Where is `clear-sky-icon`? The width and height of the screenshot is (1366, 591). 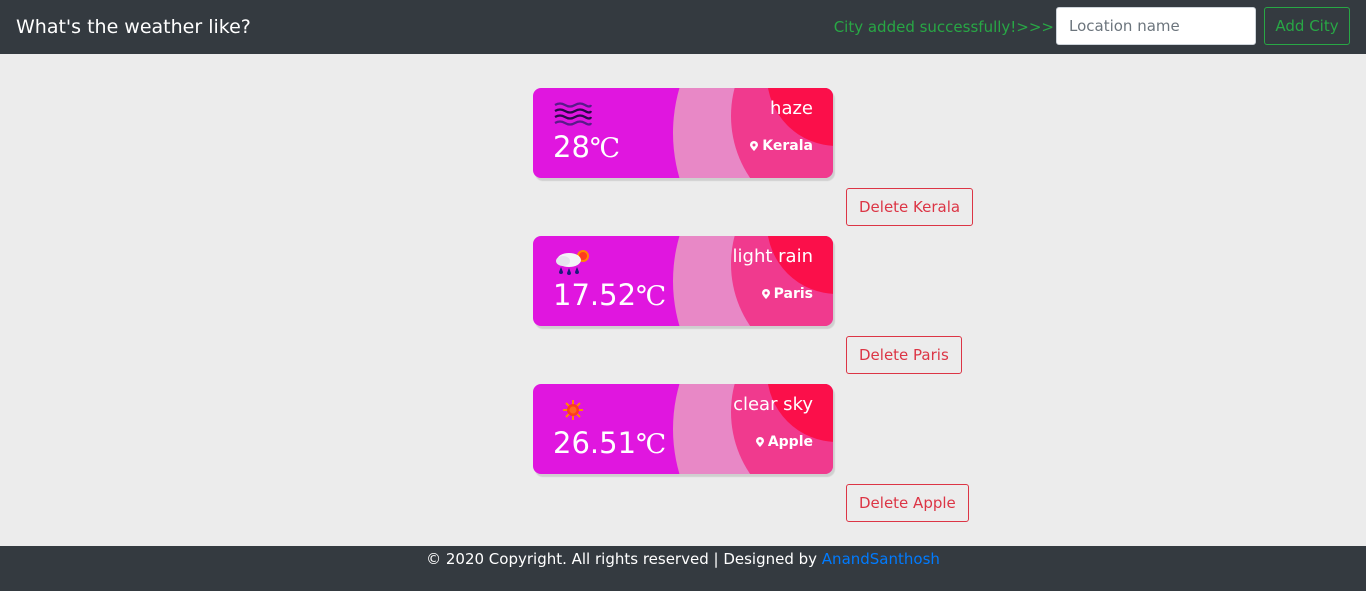 clear-sky-icon is located at coordinates (573, 410).